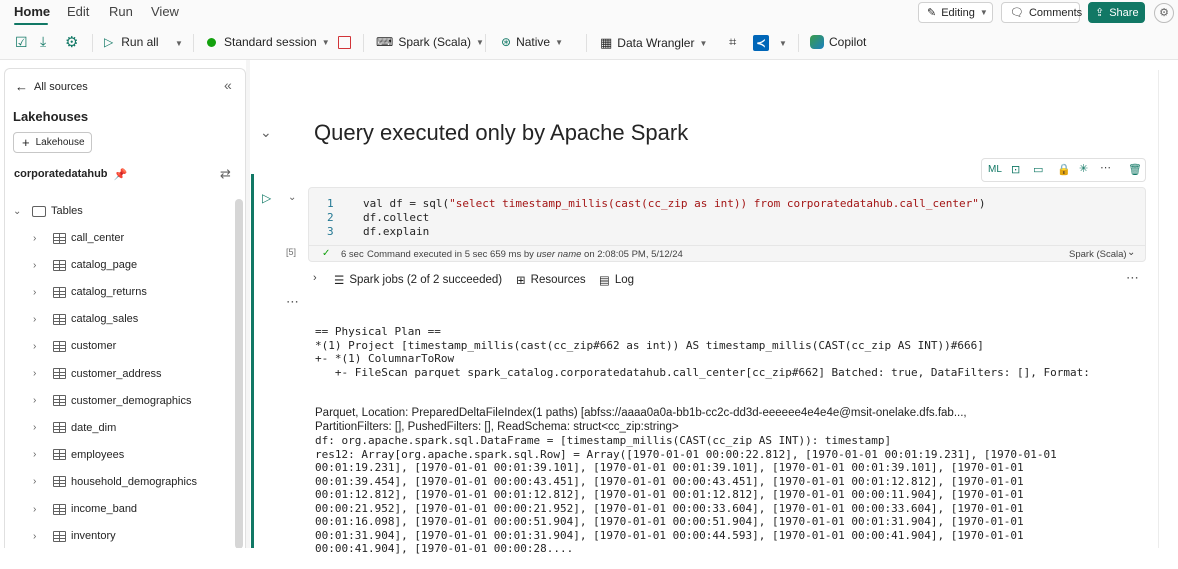  What do you see at coordinates (120, 292) in the screenshot?
I see `table-item: › catalog_returns` at bounding box center [120, 292].